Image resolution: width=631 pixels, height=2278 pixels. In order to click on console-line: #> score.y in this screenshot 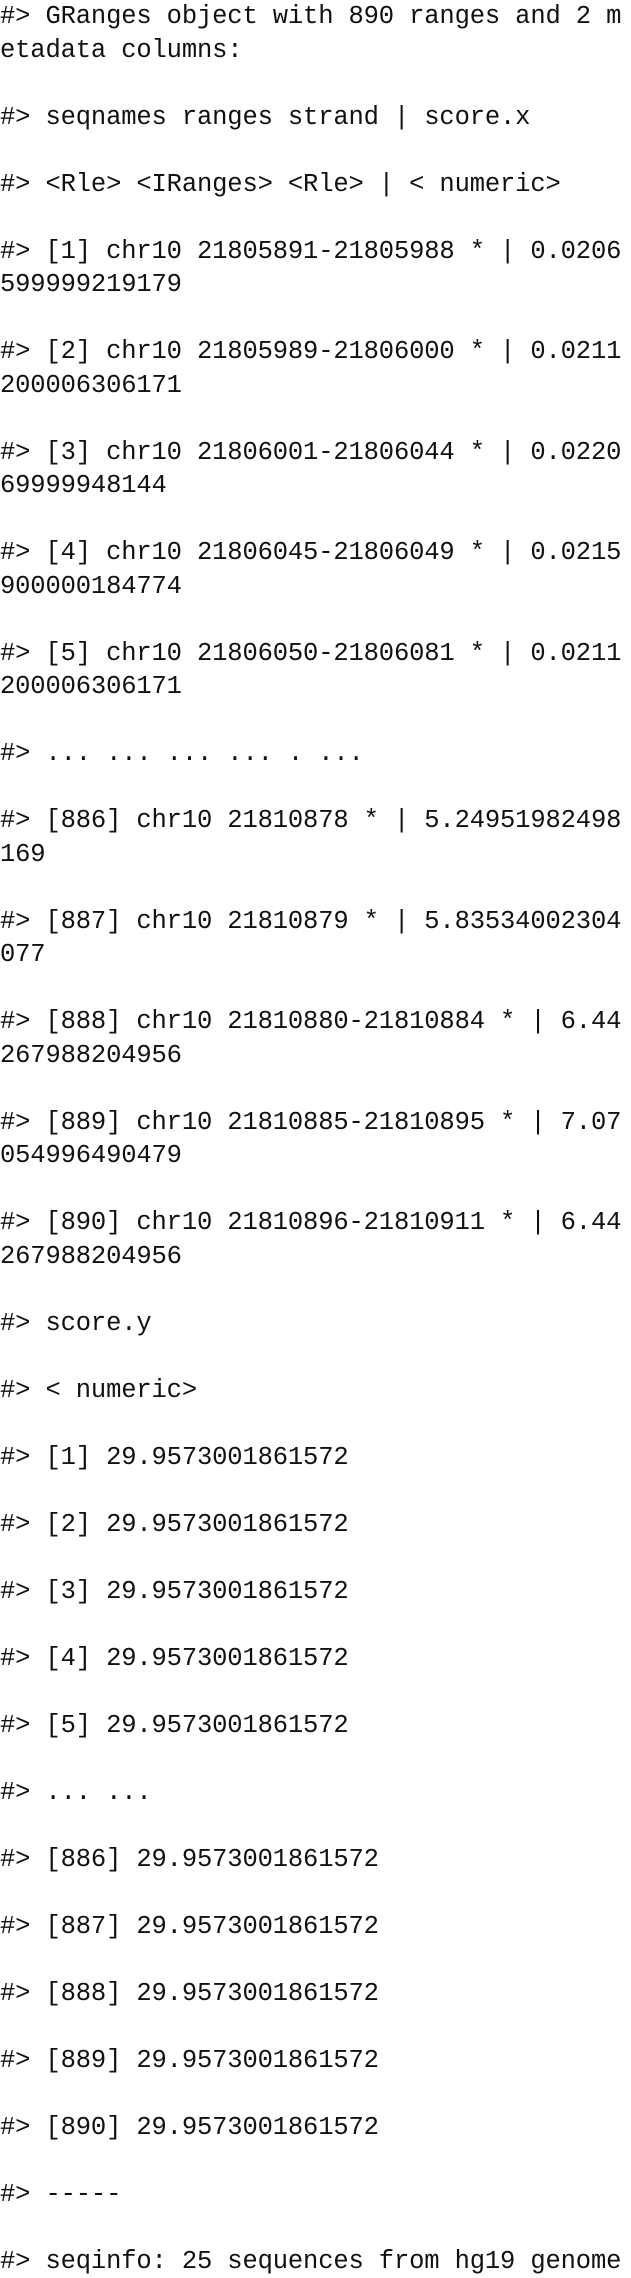, I will do `click(315, 1324)`.